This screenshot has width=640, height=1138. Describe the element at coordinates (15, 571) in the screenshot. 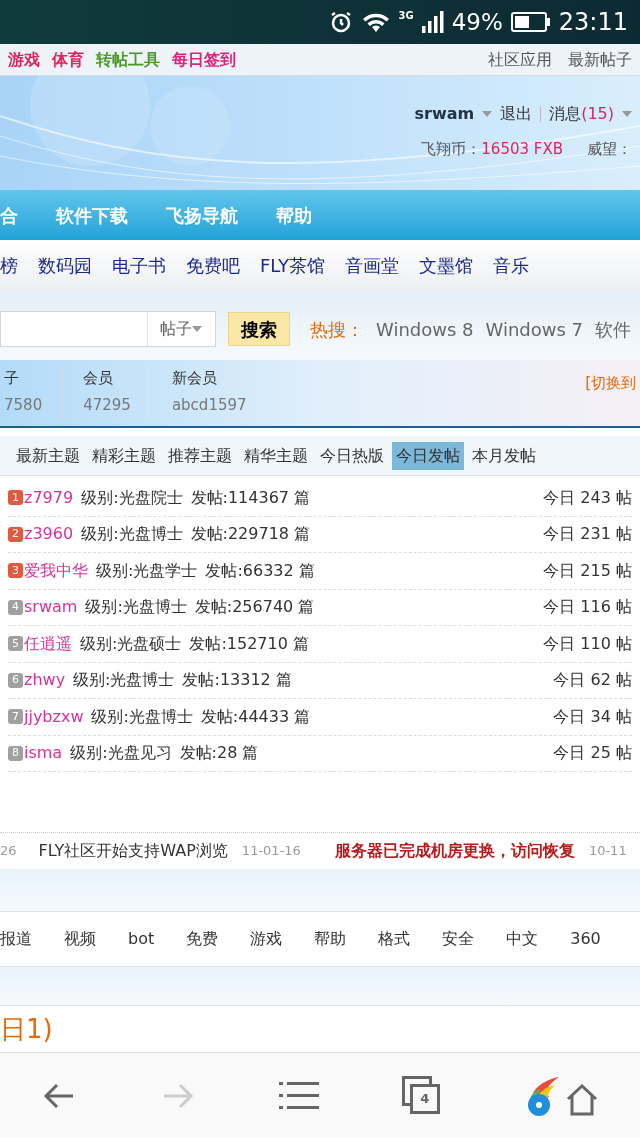

I see `rank-badge: 3` at that location.